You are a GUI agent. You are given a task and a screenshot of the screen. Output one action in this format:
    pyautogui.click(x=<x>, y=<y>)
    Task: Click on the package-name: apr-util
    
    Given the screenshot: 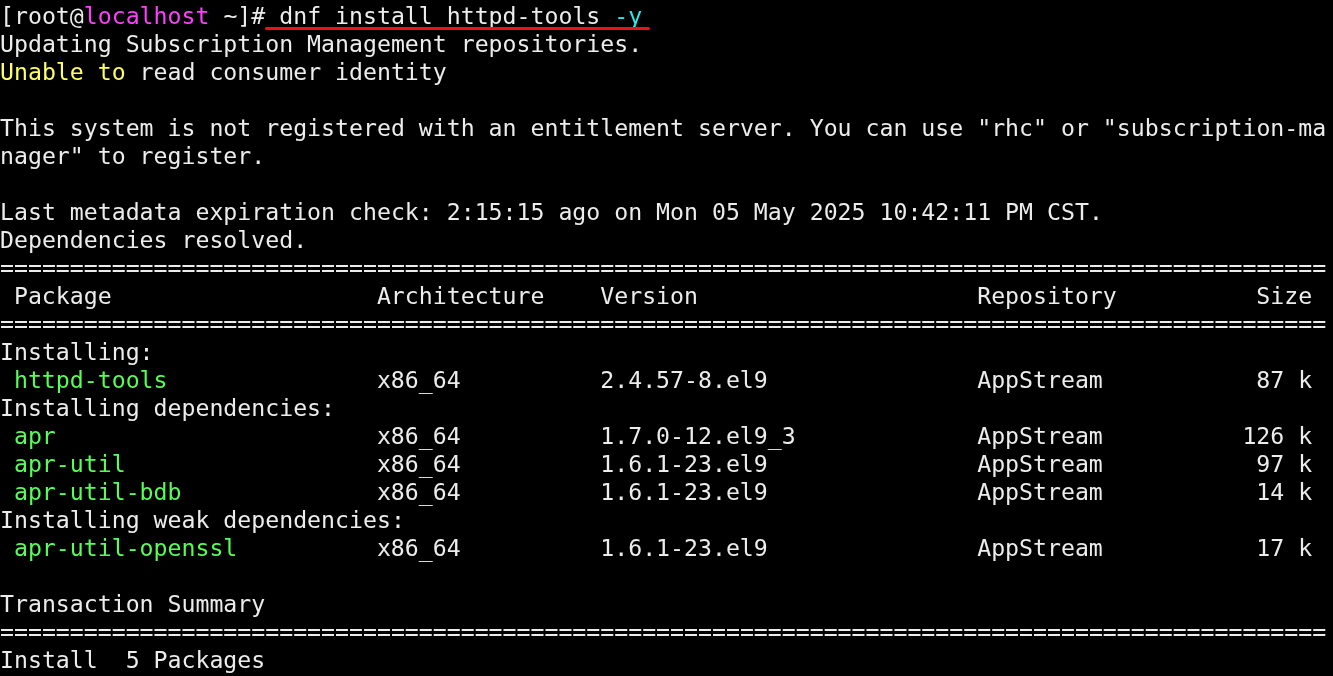 What is the action you would take?
    pyautogui.click(x=69, y=463)
    